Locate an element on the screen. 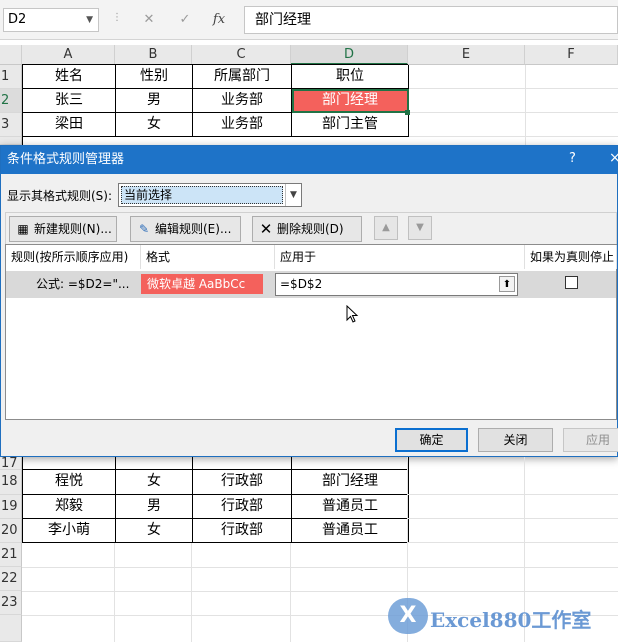  enter-icon: ✓ is located at coordinates (185, 20).